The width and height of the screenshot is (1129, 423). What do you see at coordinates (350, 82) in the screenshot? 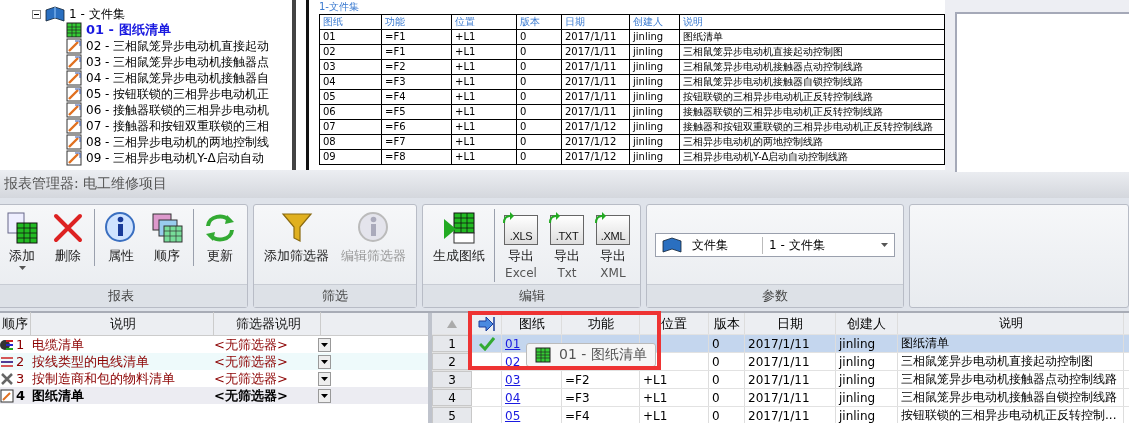
I see `table-cell: 04` at bounding box center [350, 82].